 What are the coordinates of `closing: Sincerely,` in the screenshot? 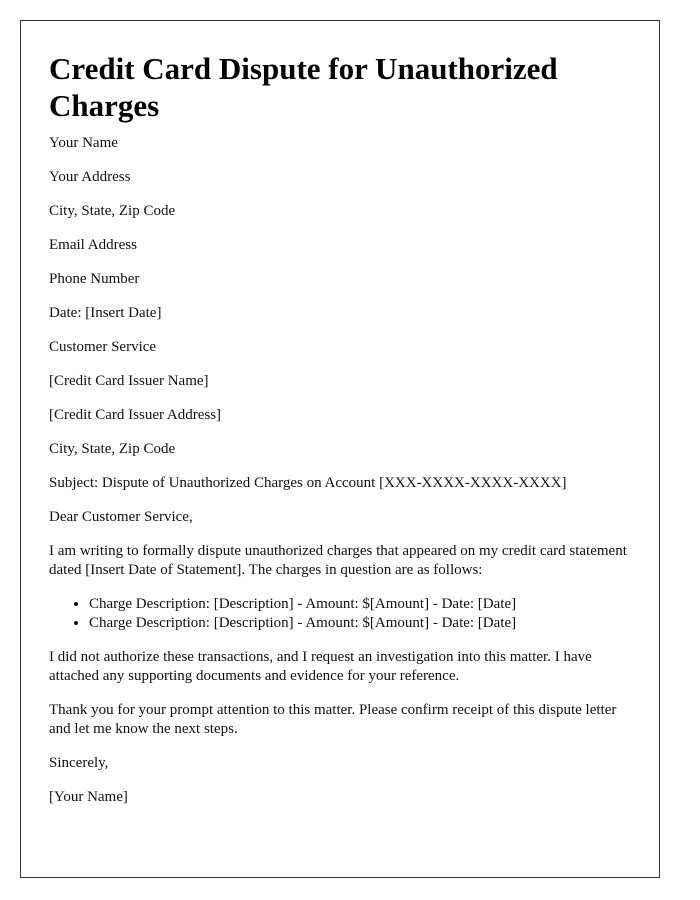 It's located at (79, 763).